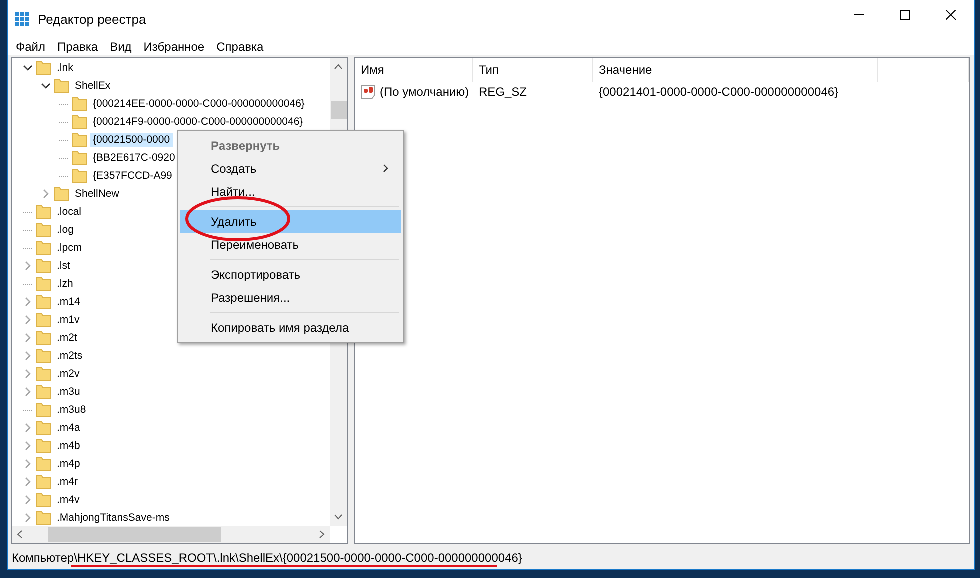 Image resolution: width=980 pixels, height=578 pixels. What do you see at coordinates (93, 19) in the screenshot?
I see `window-title: Редактор реестра` at bounding box center [93, 19].